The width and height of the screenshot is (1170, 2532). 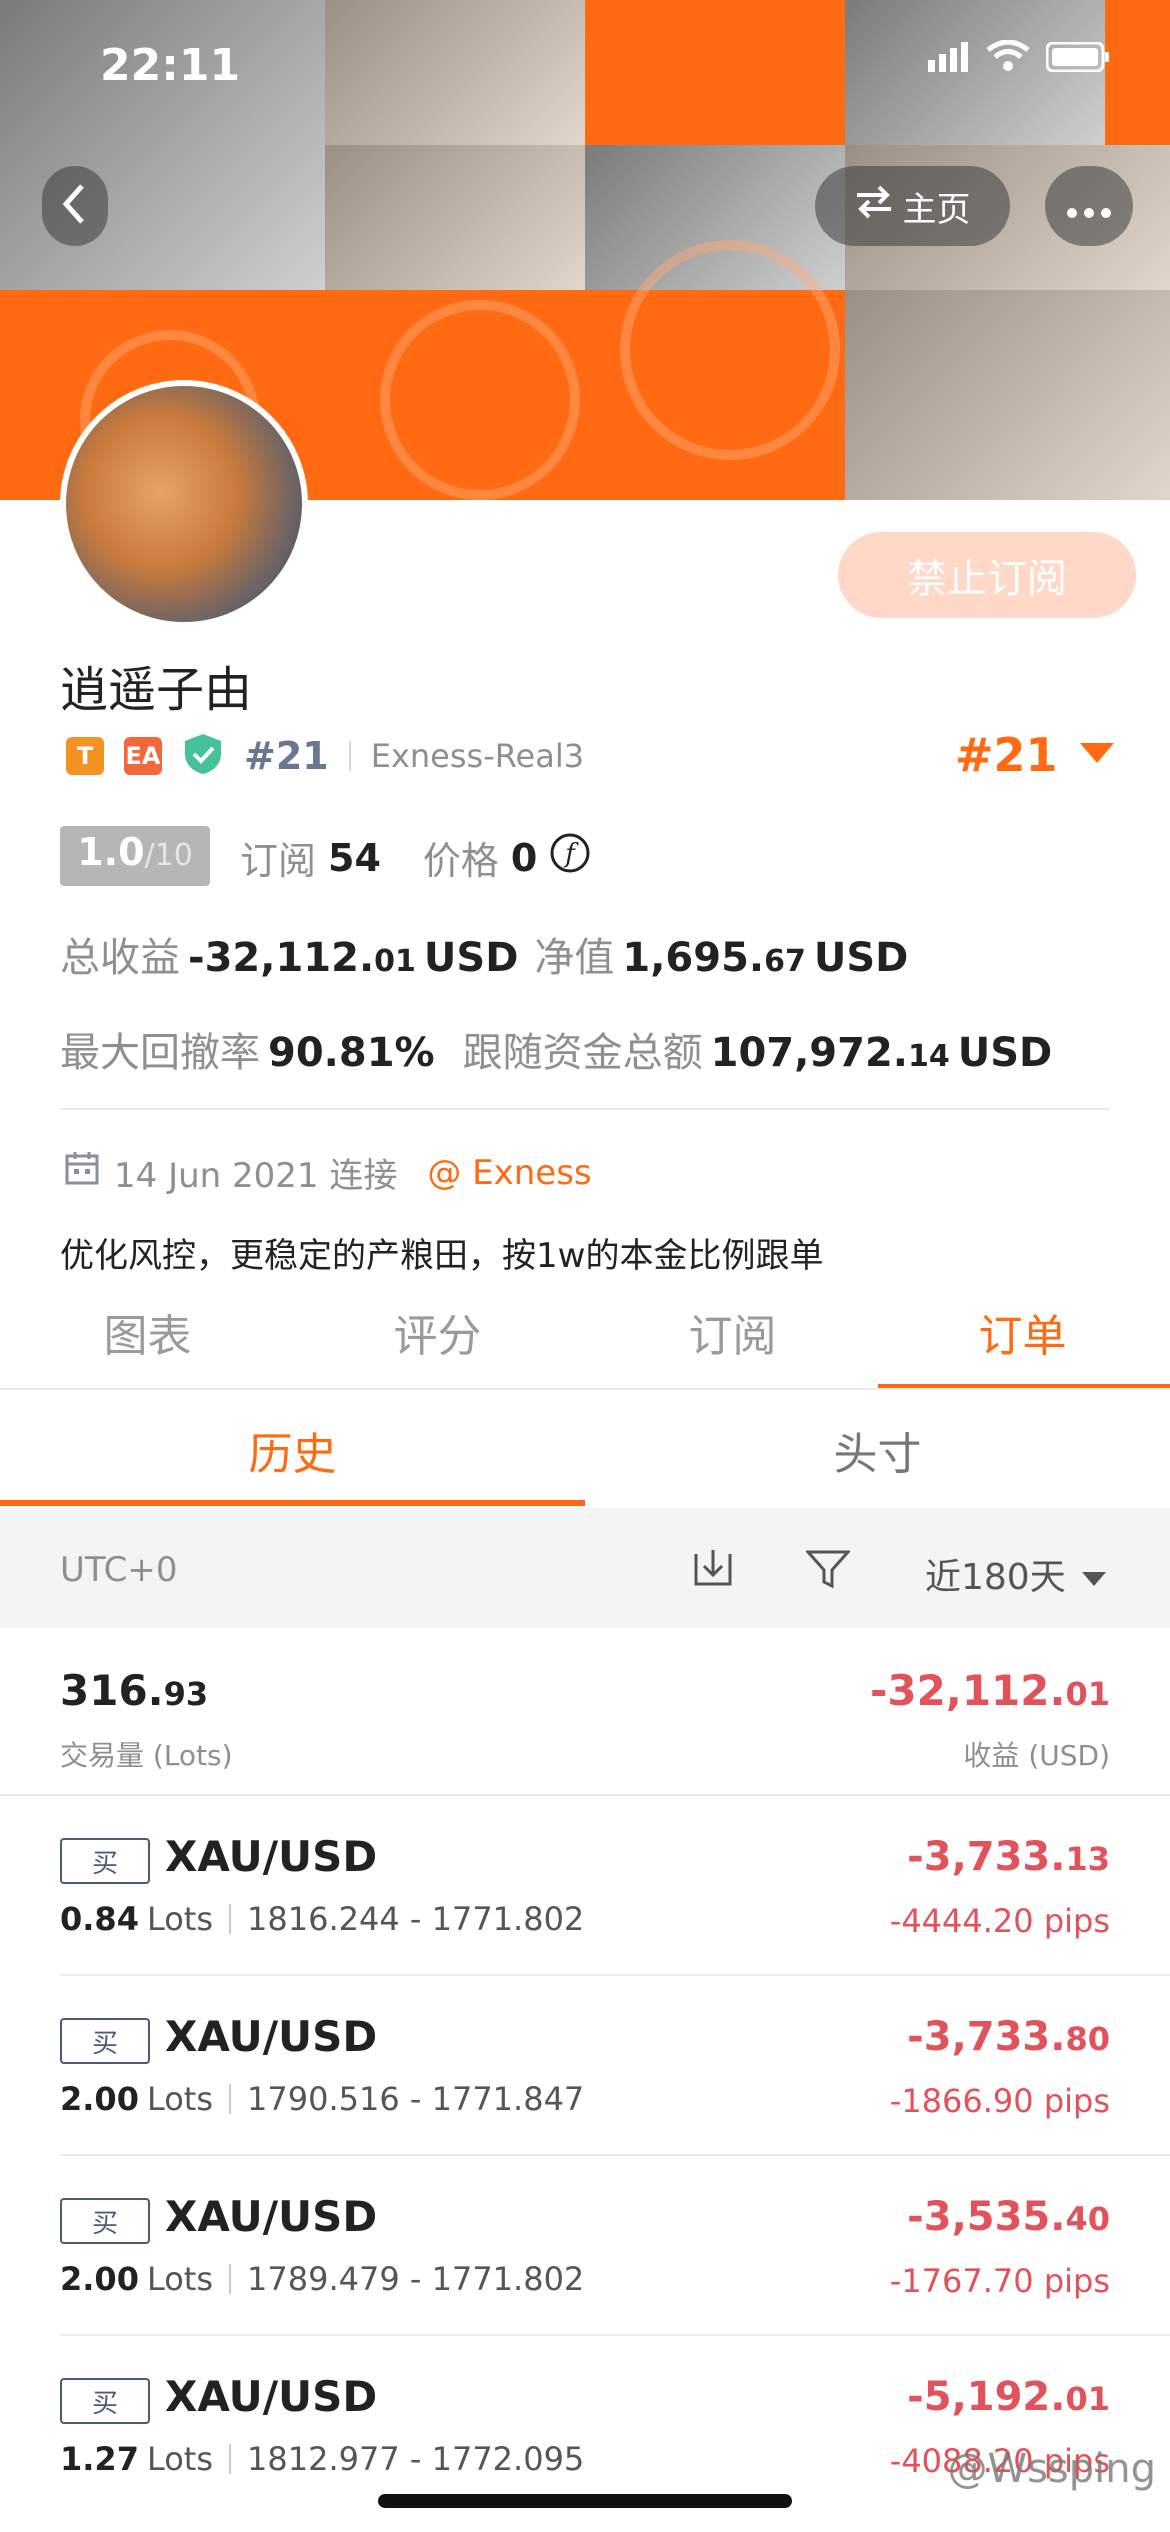 I want to click on connected-date: 14 Jun 2021 连接, so click(x=256, y=1176).